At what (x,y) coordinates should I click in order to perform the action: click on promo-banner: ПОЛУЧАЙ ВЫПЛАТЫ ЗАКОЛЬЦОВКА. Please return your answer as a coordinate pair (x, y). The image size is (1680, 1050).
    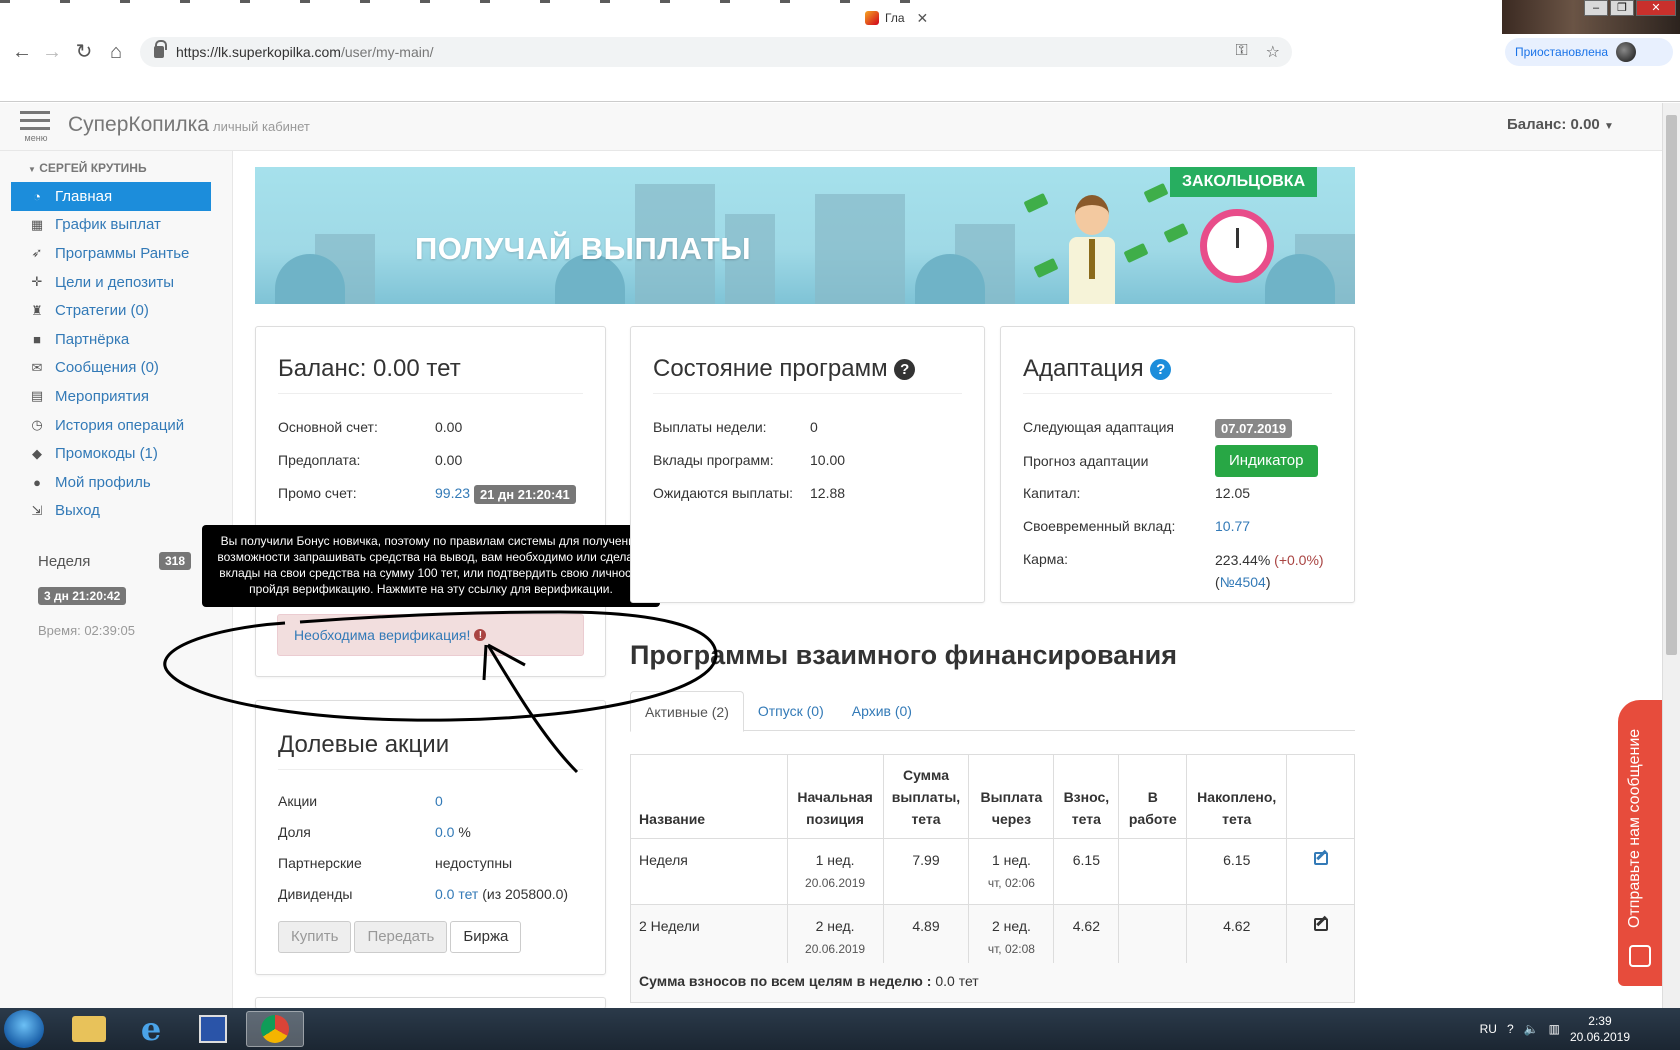
    Looking at the image, I should click on (805, 235).